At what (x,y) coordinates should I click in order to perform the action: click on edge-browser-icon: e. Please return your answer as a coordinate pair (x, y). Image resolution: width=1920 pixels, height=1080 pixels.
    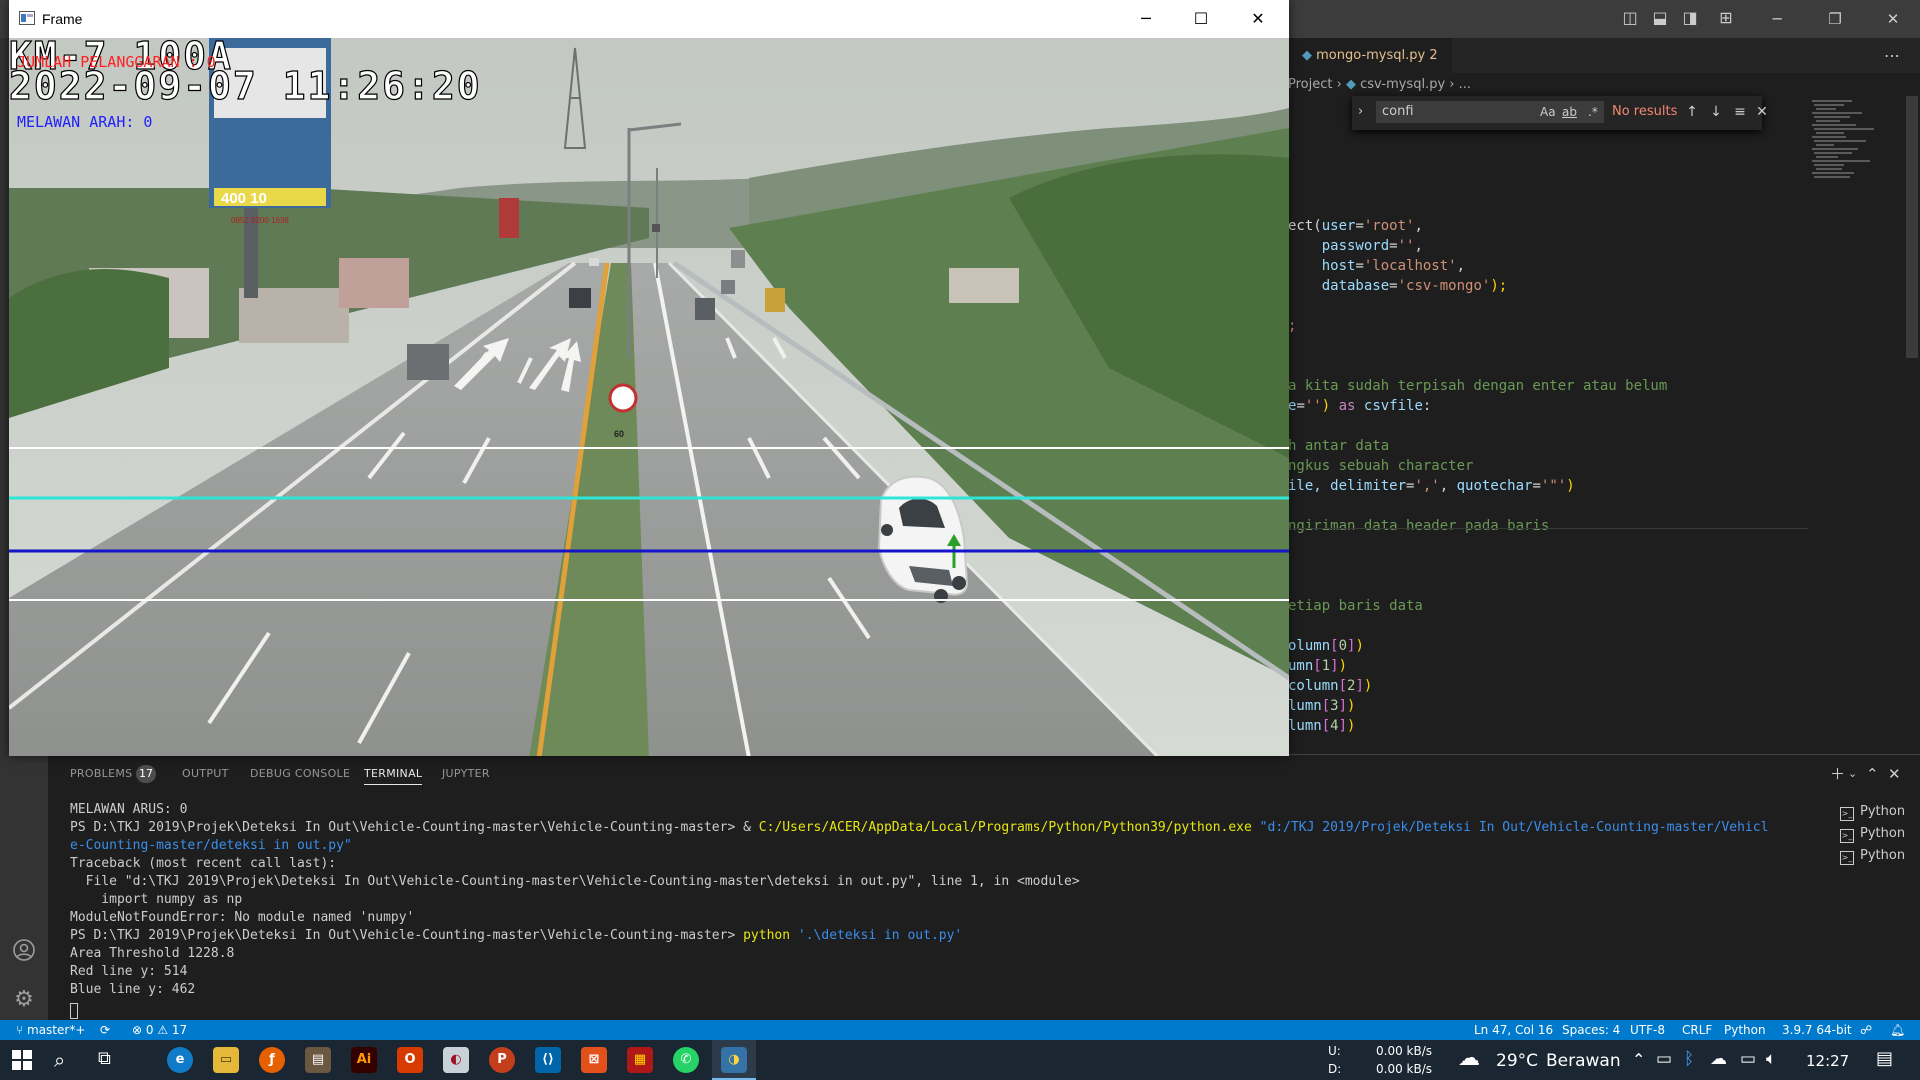
    Looking at the image, I should click on (180, 1060).